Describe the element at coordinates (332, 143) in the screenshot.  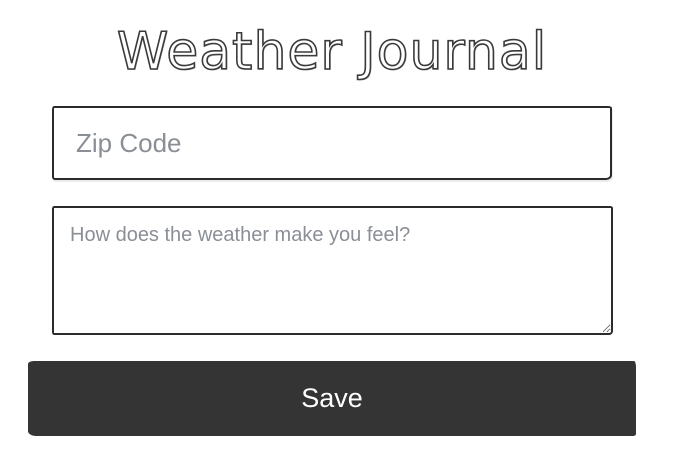
I see `zip-code-input` at that location.